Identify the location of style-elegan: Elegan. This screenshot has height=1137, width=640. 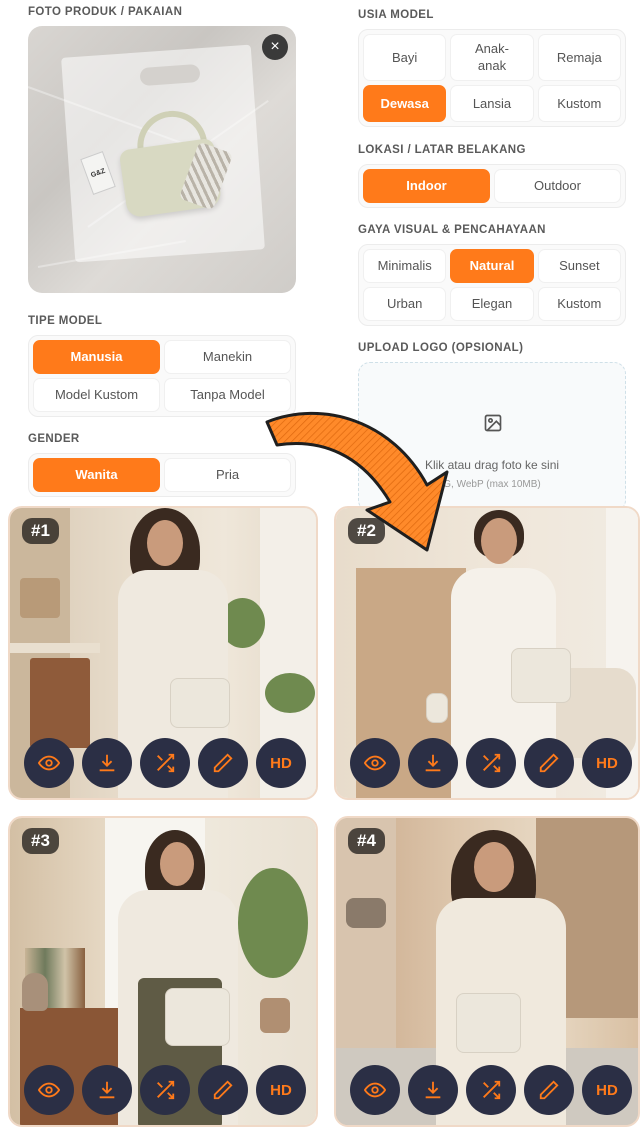
(492, 304).